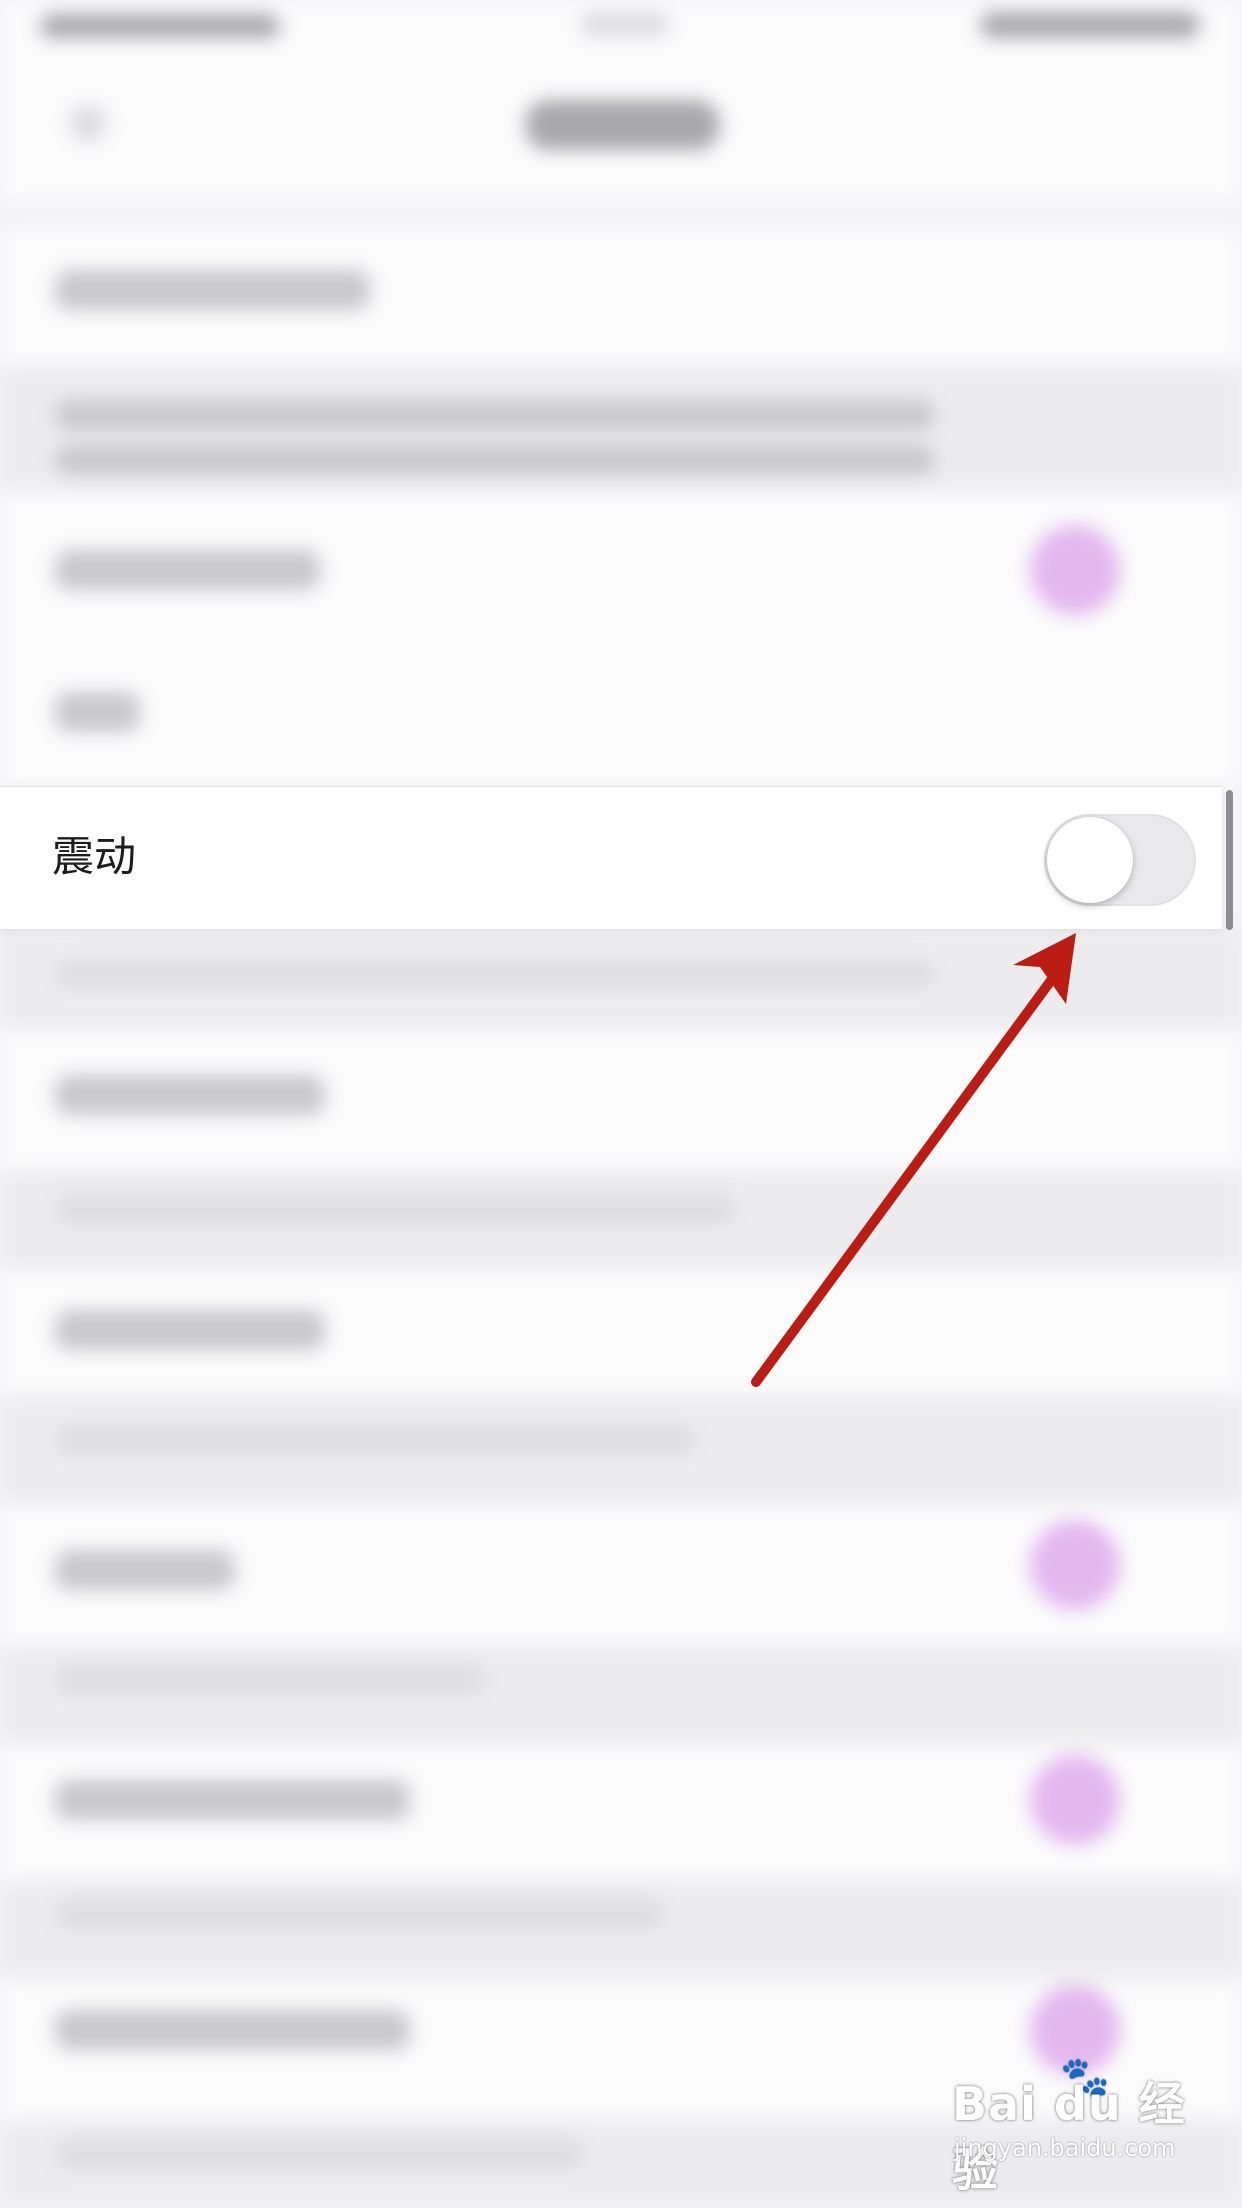 The width and height of the screenshot is (1242, 2208). I want to click on annotation-arrow-icon, so click(913, 1160).